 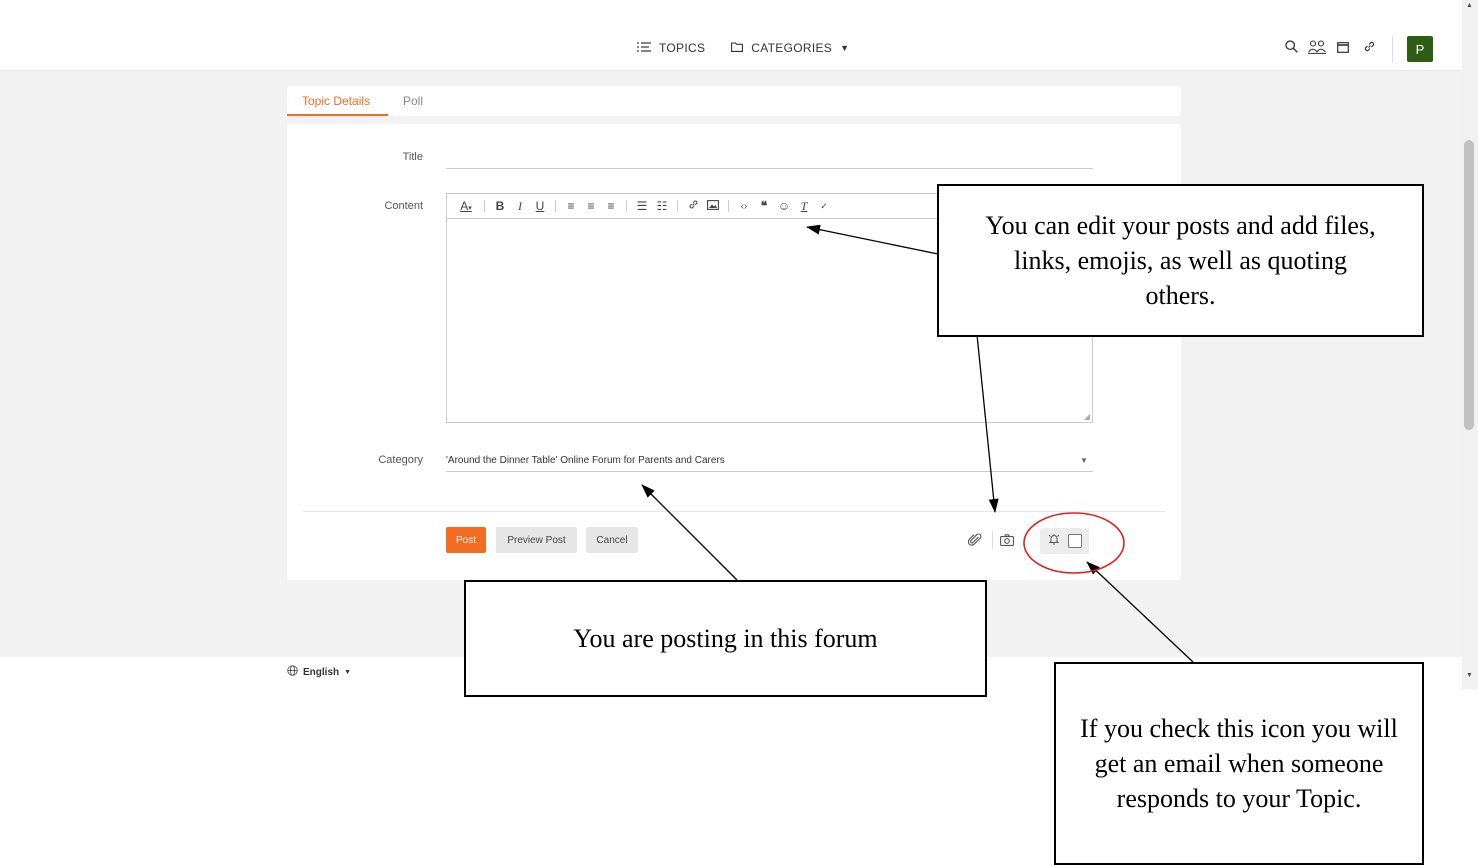 What do you see at coordinates (689, 532) in the screenshot?
I see `arrow-to-category` at bounding box center [689, 532].